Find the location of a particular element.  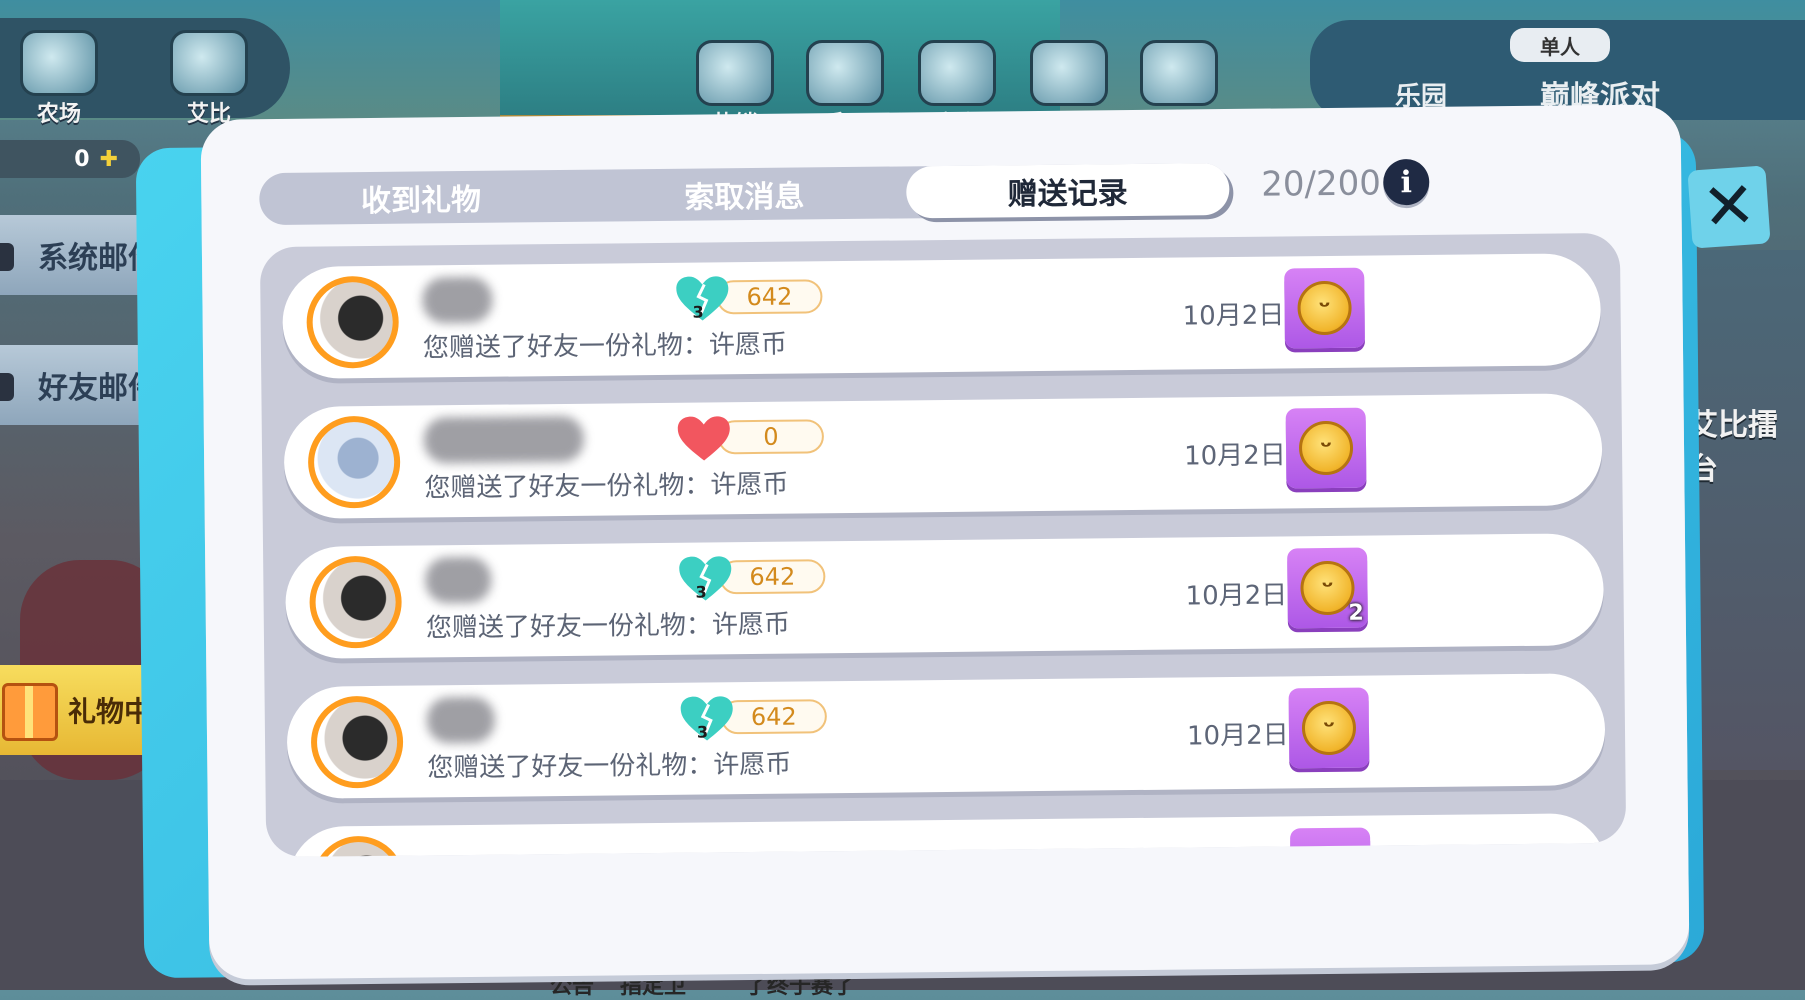

coin-count: 0 is located at coordinates (82, 159).